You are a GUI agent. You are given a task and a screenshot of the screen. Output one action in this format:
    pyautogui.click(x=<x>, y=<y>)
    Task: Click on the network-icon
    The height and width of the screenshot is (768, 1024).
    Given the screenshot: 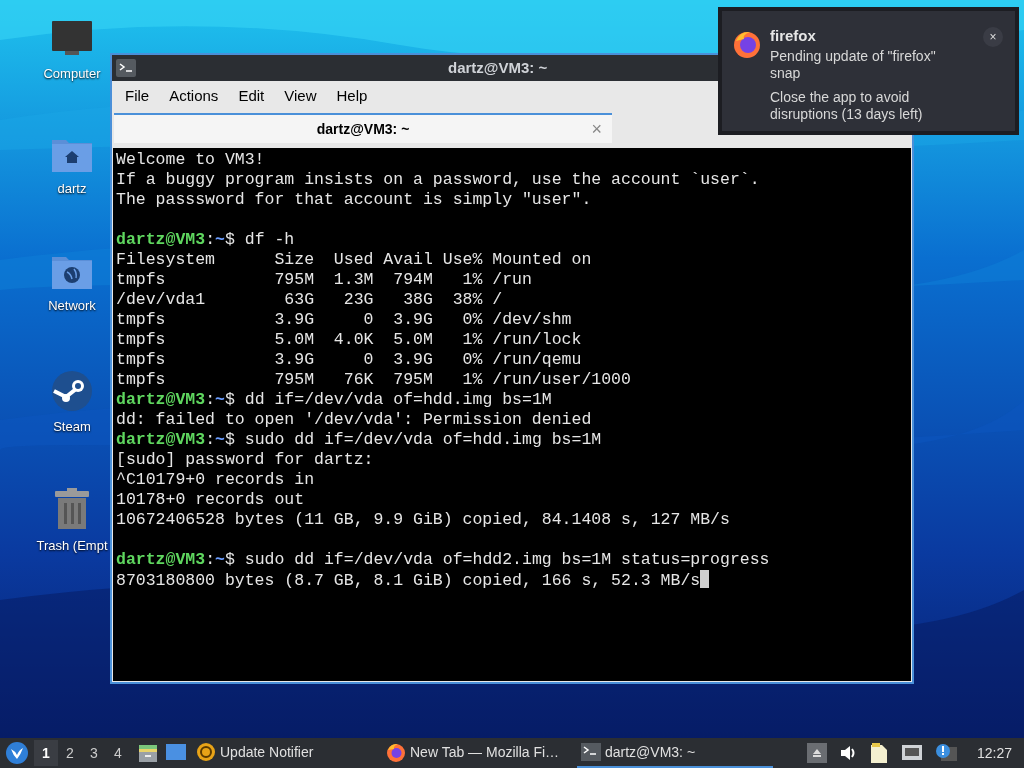 What is the action you would take?
    pyautogui.click(x=911, y=753)
    